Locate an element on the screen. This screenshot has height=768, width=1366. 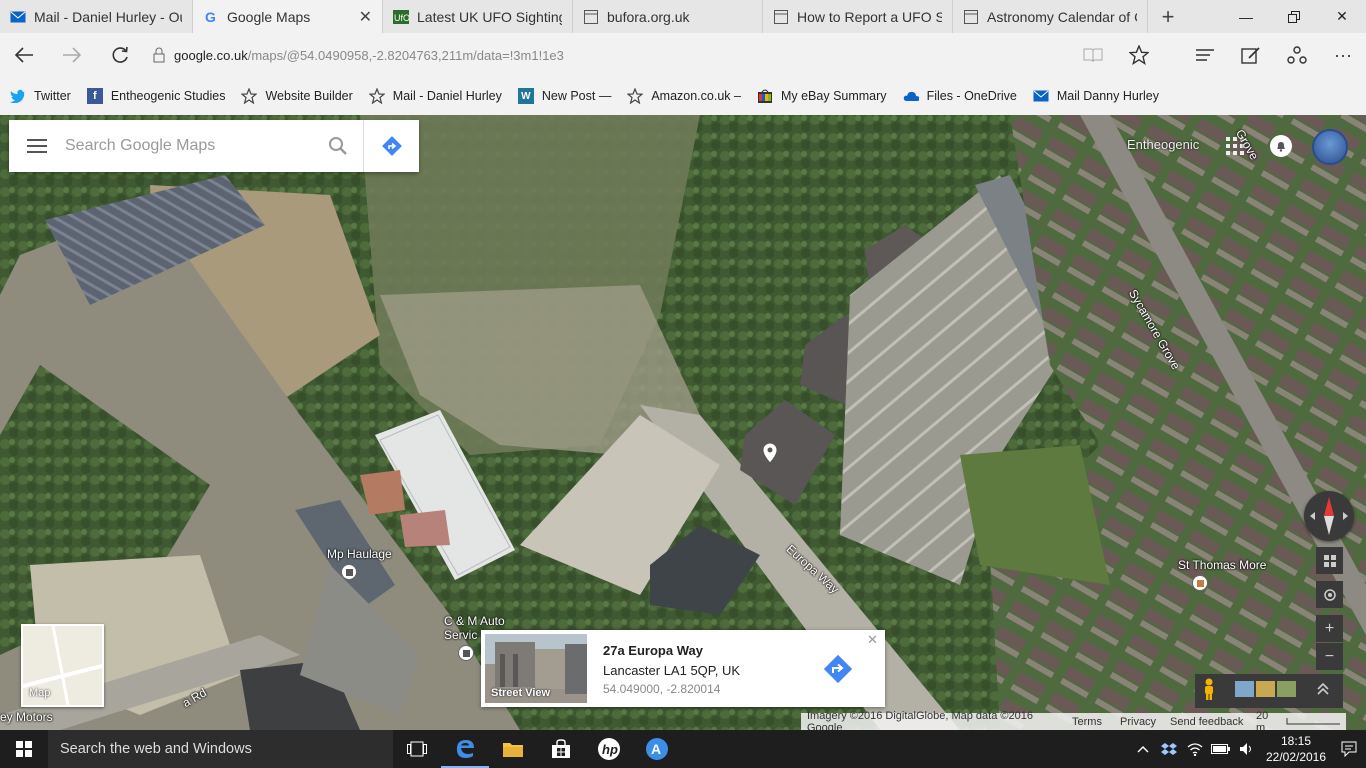
menu-icon is located at coordinates (37, 146).